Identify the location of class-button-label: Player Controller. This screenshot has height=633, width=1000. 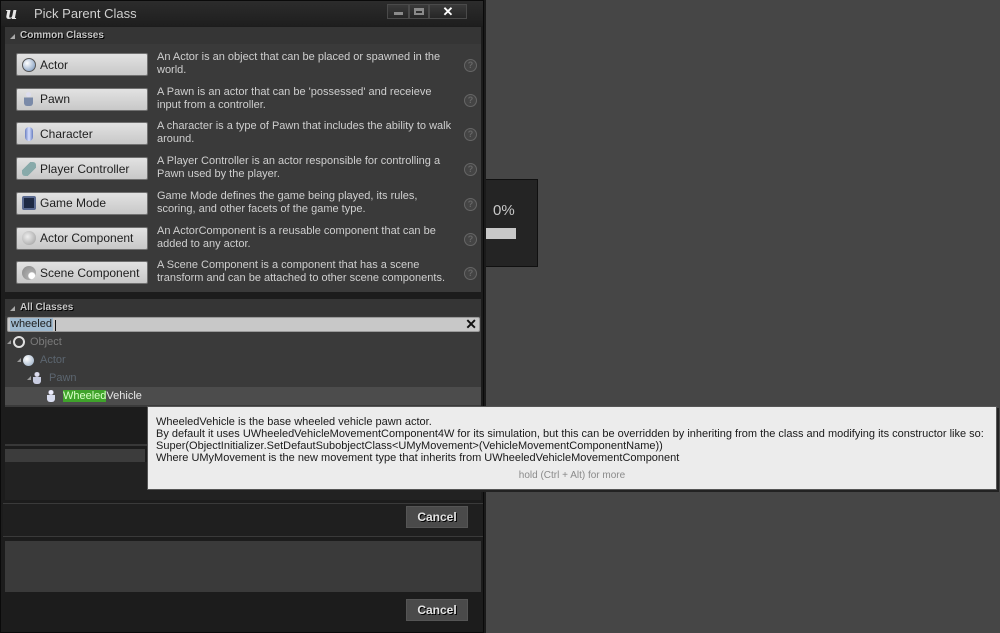
(85, 168).